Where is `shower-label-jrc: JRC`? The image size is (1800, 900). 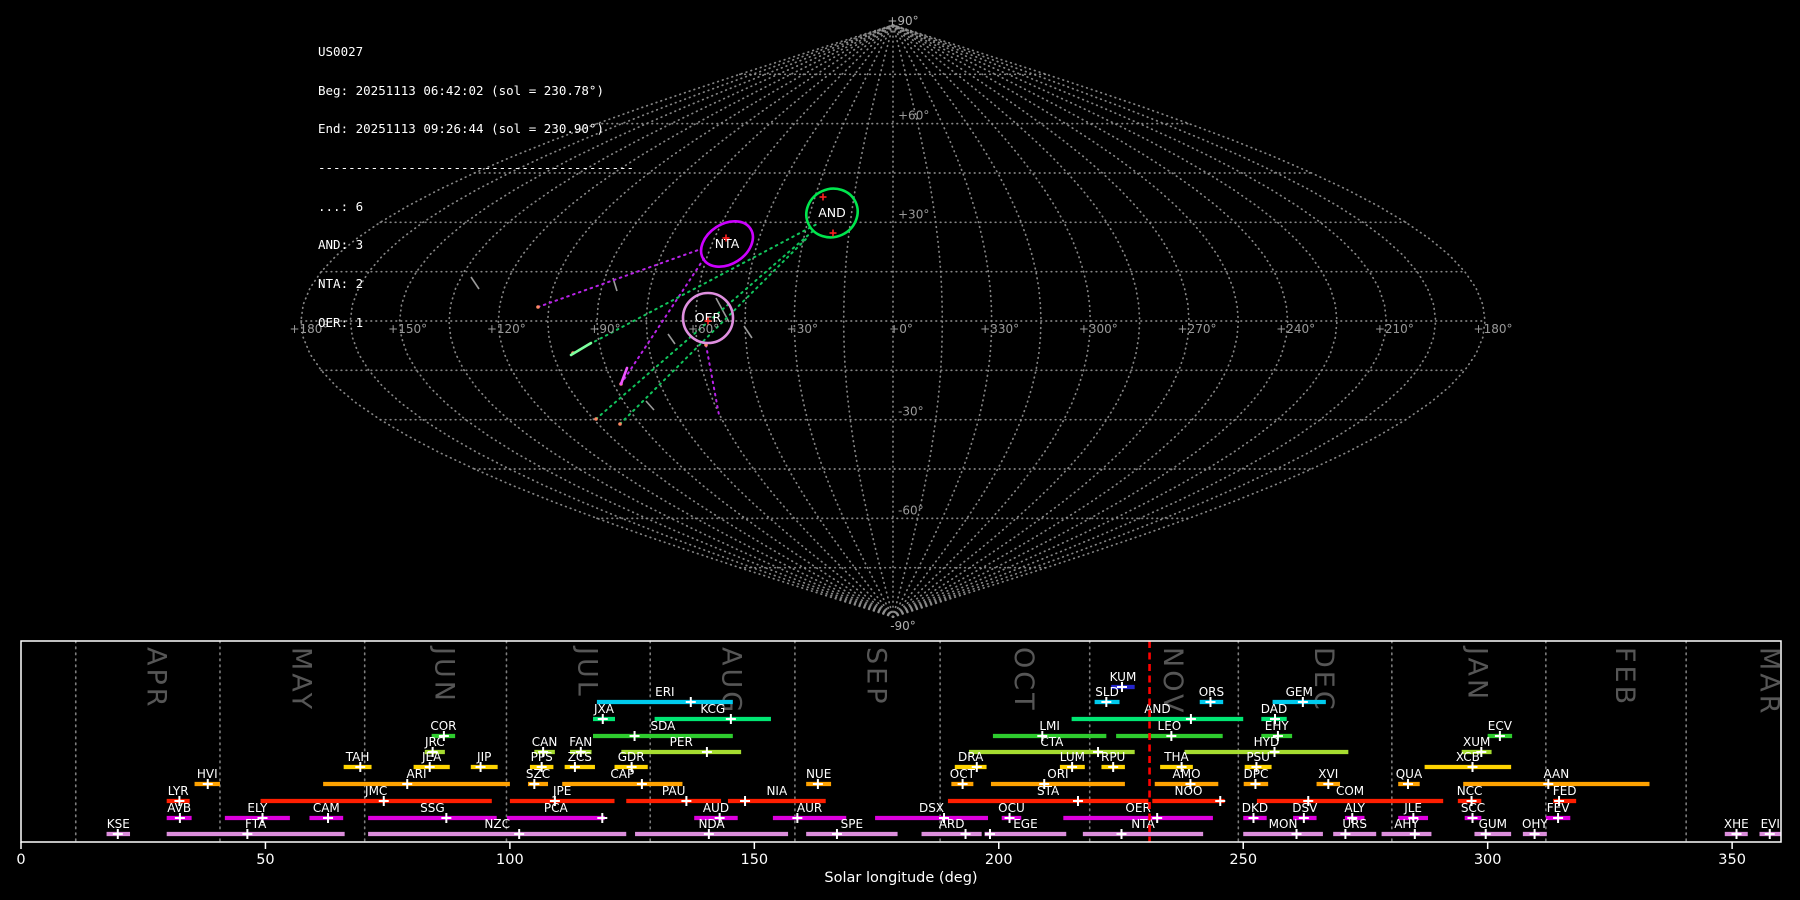
shower-label-jrc: JRC is located at coordinates (434, 742).